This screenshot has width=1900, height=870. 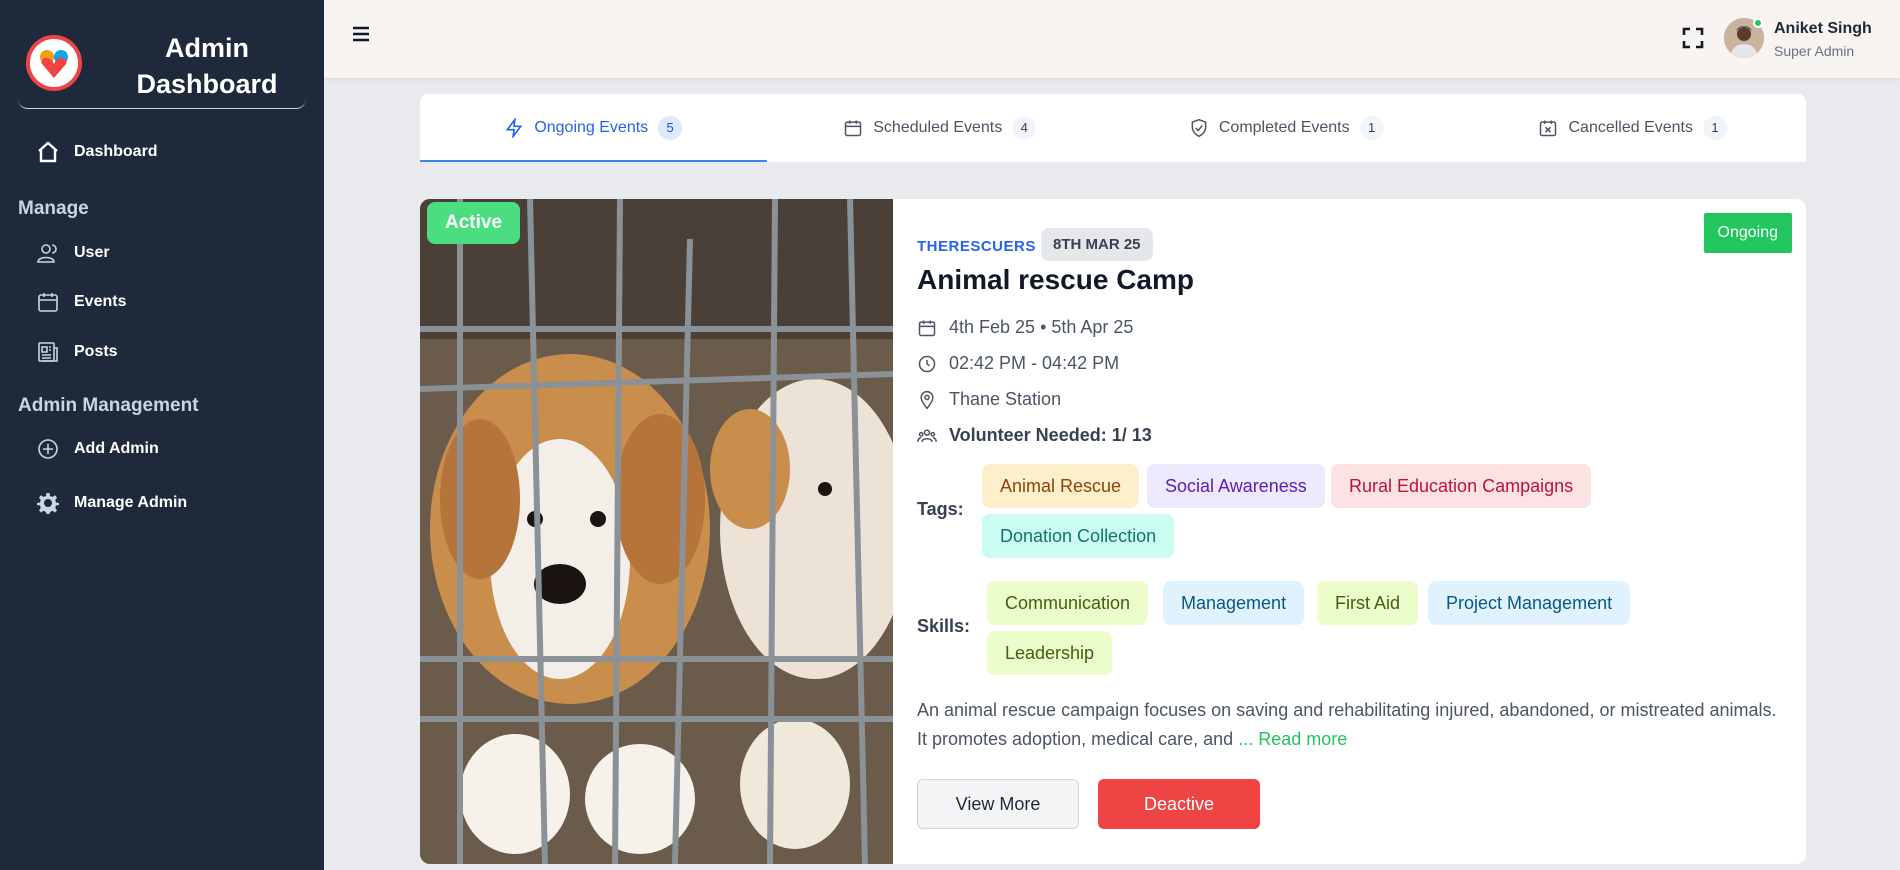 I want to click on tab-scheduled-events: Scheduled Events 4, so click(x=940, y=128).